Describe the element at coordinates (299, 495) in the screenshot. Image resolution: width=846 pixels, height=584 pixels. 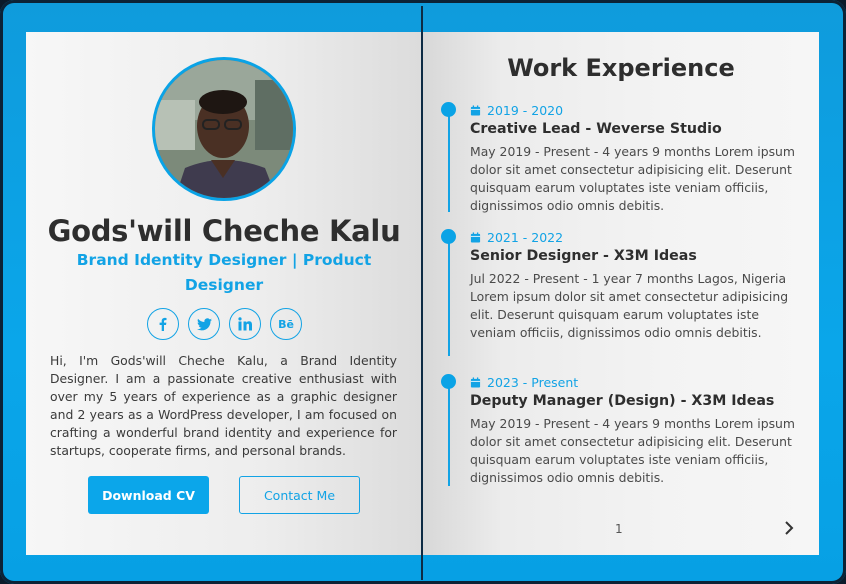
I see `contact-me-button: Contact Me` at that location.